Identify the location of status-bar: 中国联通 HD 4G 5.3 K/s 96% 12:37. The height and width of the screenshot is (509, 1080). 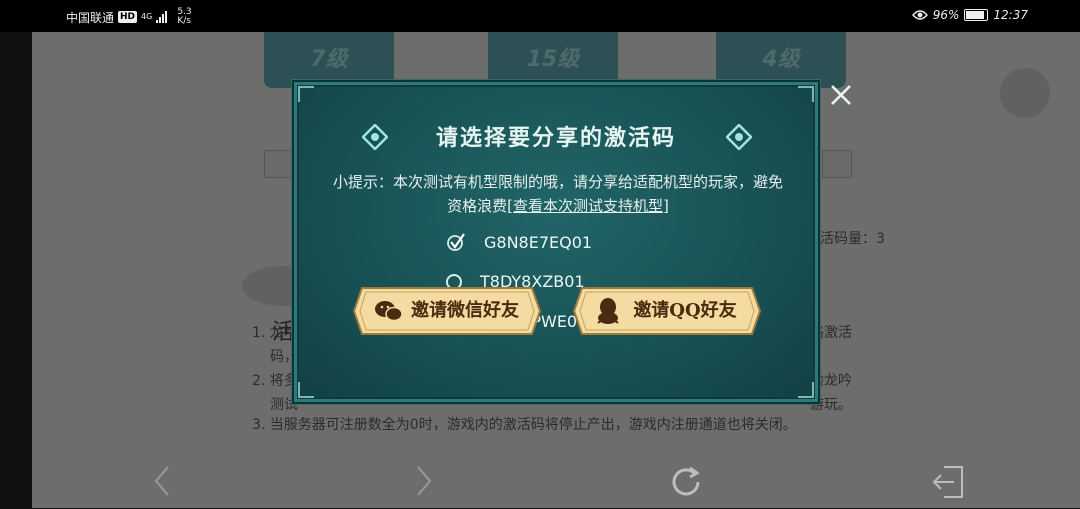
(540, 16).